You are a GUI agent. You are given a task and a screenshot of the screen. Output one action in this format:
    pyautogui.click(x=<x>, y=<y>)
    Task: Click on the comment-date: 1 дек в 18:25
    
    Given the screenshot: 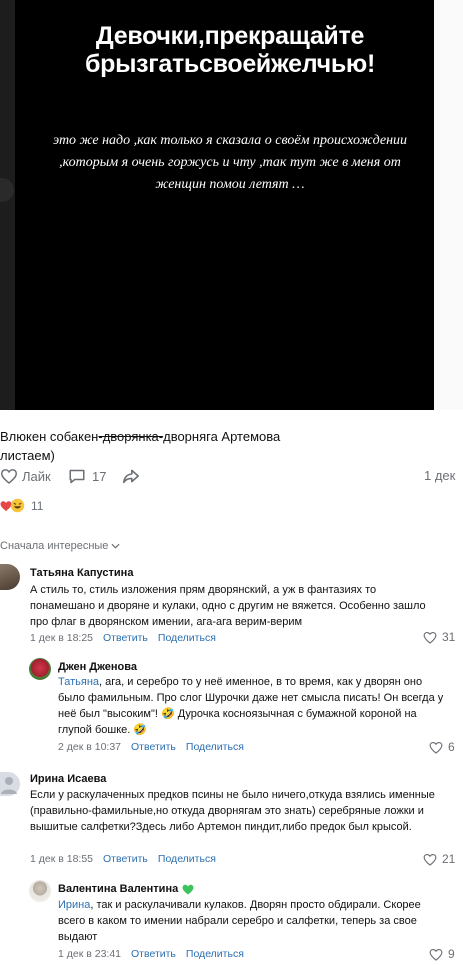 What is the action you would take?
    pyautogui.click(x=61, y=638)
    